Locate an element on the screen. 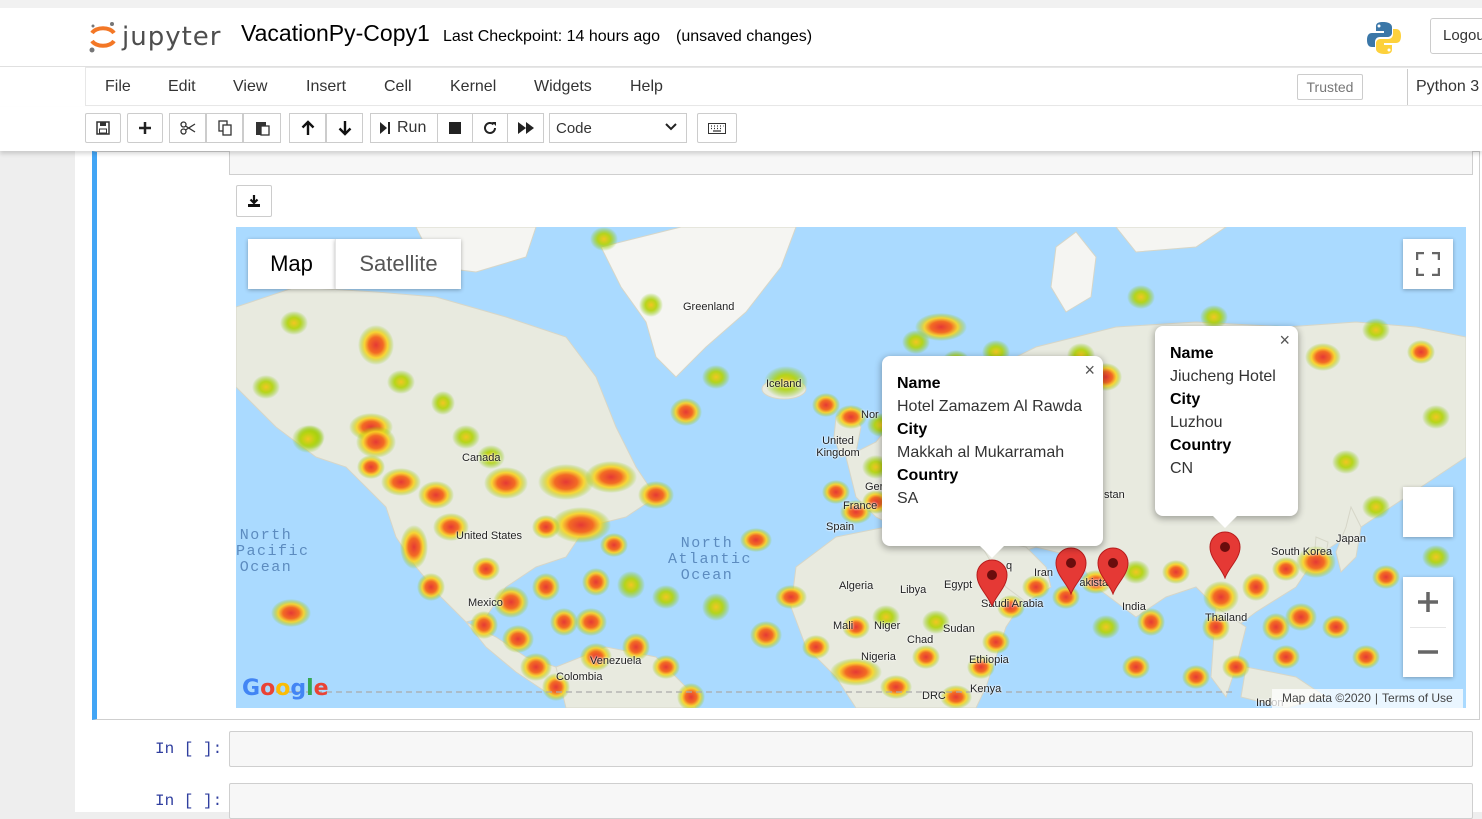 This screenshot has width=1482, height=819. copy-button is located at coordinates (224, 128).